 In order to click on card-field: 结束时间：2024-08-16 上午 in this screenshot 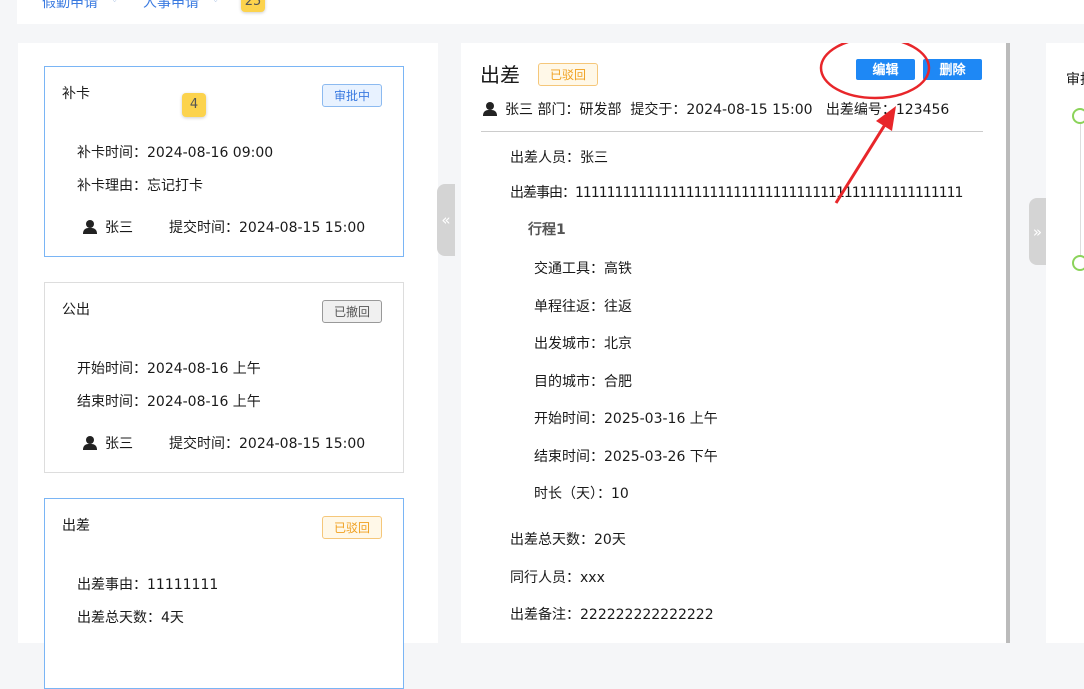, I will do `click(169, 402)`.